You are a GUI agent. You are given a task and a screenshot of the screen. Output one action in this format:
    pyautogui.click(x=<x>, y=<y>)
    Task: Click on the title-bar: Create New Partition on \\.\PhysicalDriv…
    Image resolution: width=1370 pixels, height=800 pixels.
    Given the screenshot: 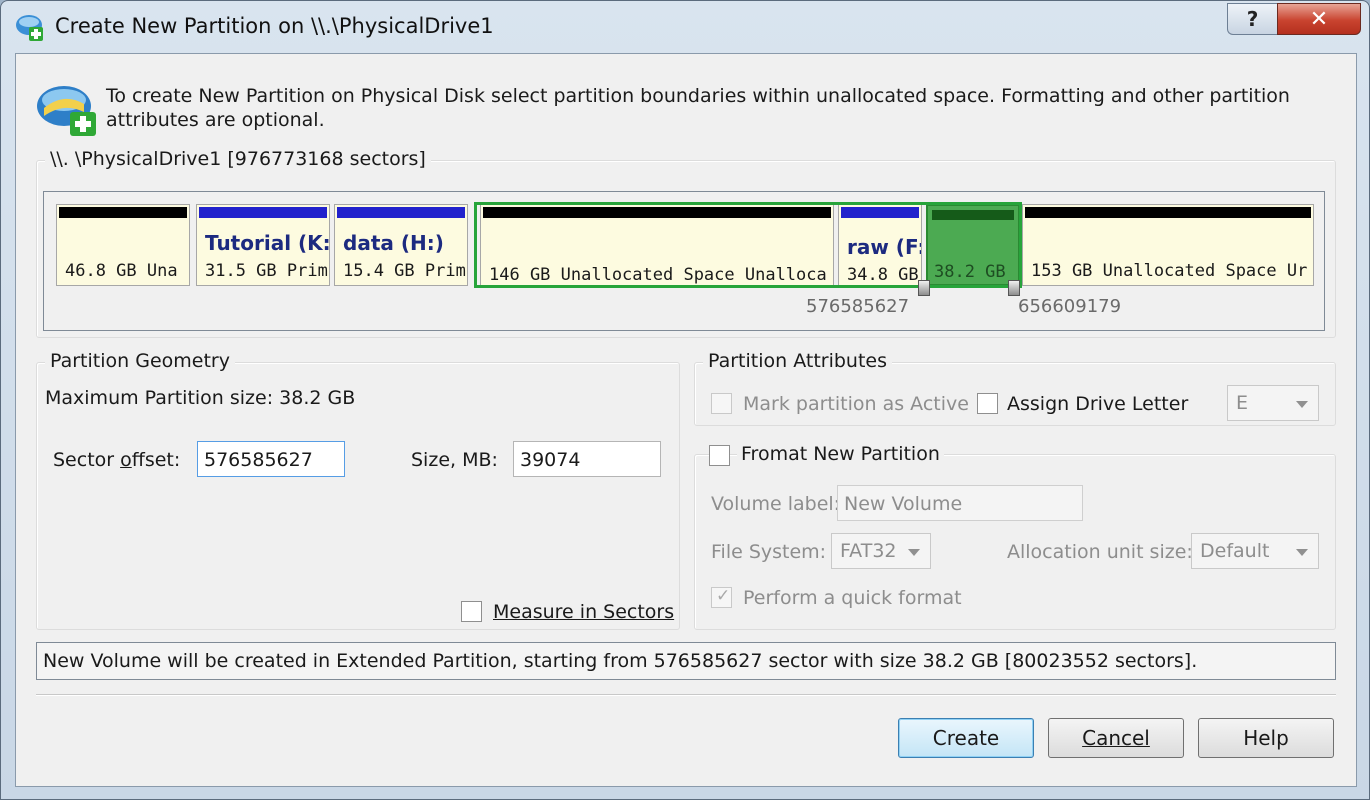 What is the action you would take?
    pyautogui.click(x=685, y=27)
    